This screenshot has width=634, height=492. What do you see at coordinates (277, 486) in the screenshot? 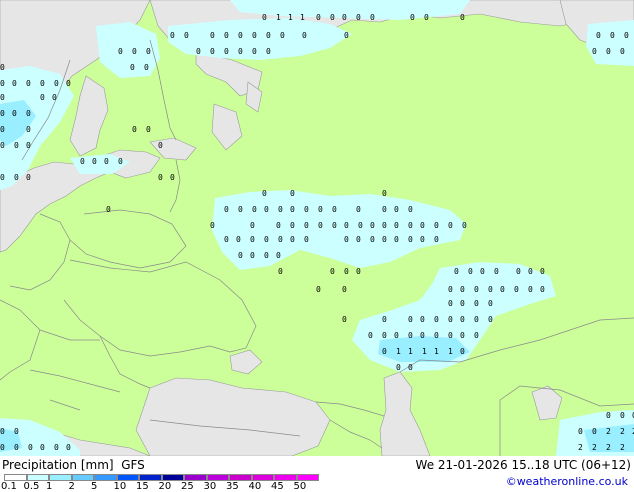
I see `scale-tick-label: 45` at bounding box center [277, 486].